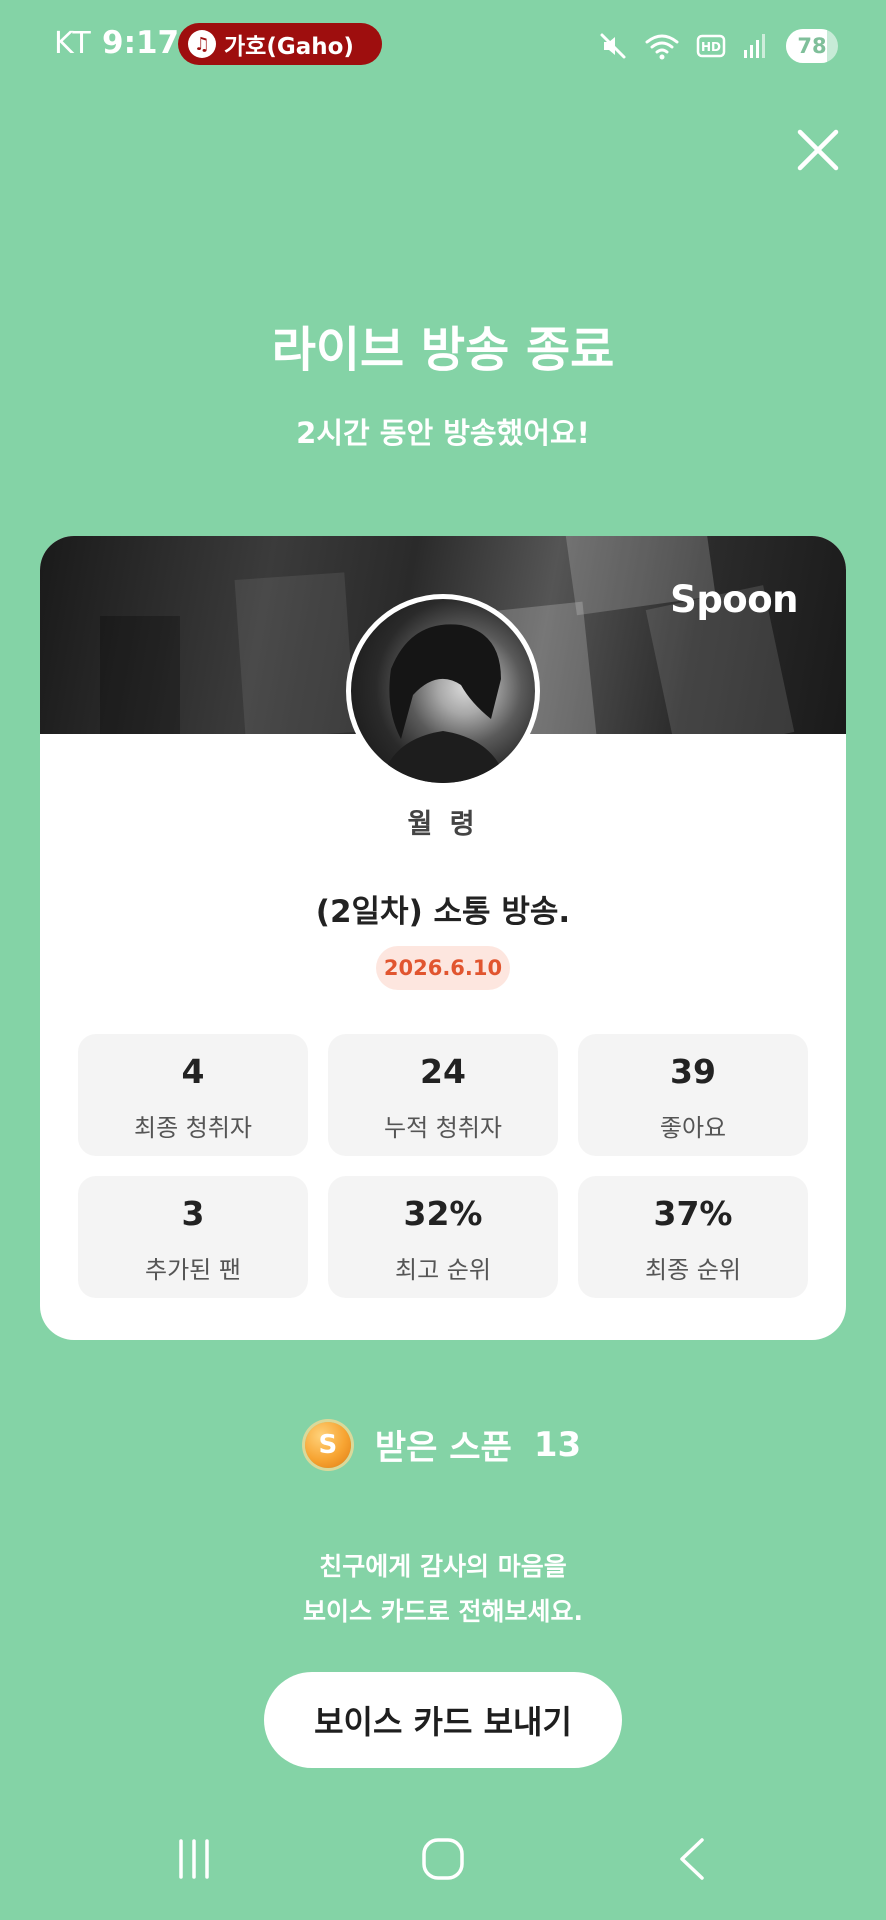 The image size is (886, 1920). What do you see at coordinates (693, 1095) in the screenshot?
I see `stat-likes: 39 좋아요` at bounding box center [693, 1095].